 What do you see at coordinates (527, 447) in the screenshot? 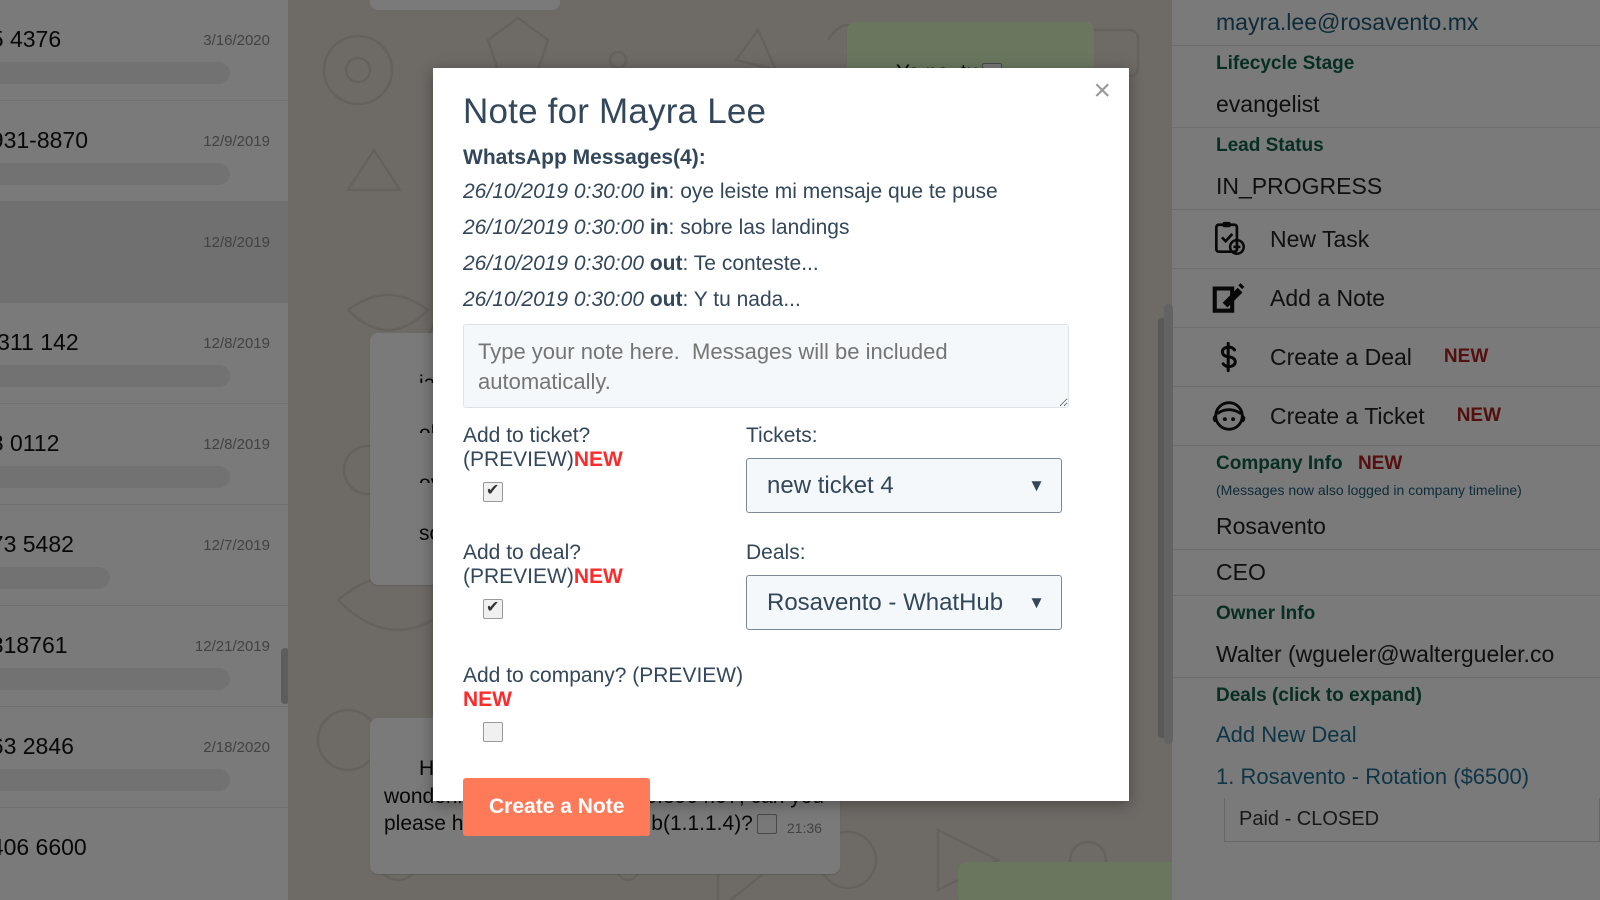
I see `add-to-ticket-text: Add to ticket? (PREVIEW)` at bounding box center [527, 447].